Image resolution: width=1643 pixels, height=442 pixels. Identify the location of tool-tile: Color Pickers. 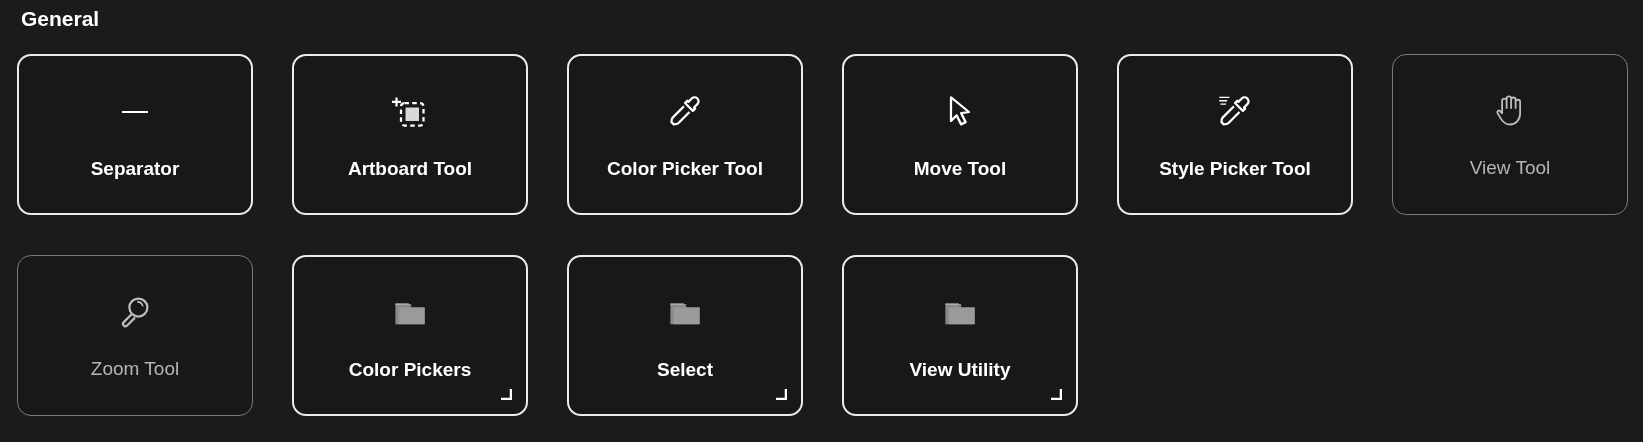
(410, 335).